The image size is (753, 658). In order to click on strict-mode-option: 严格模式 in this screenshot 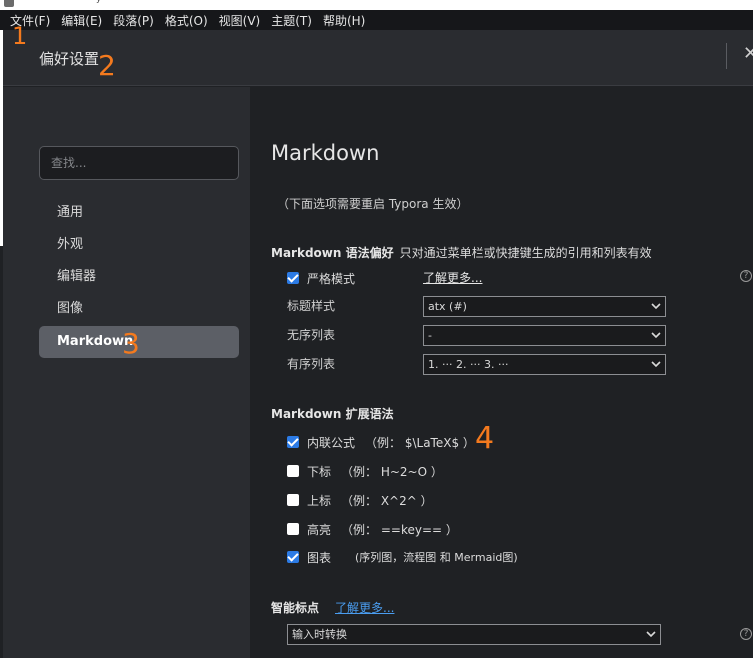, I will do `click(321, 278)`.